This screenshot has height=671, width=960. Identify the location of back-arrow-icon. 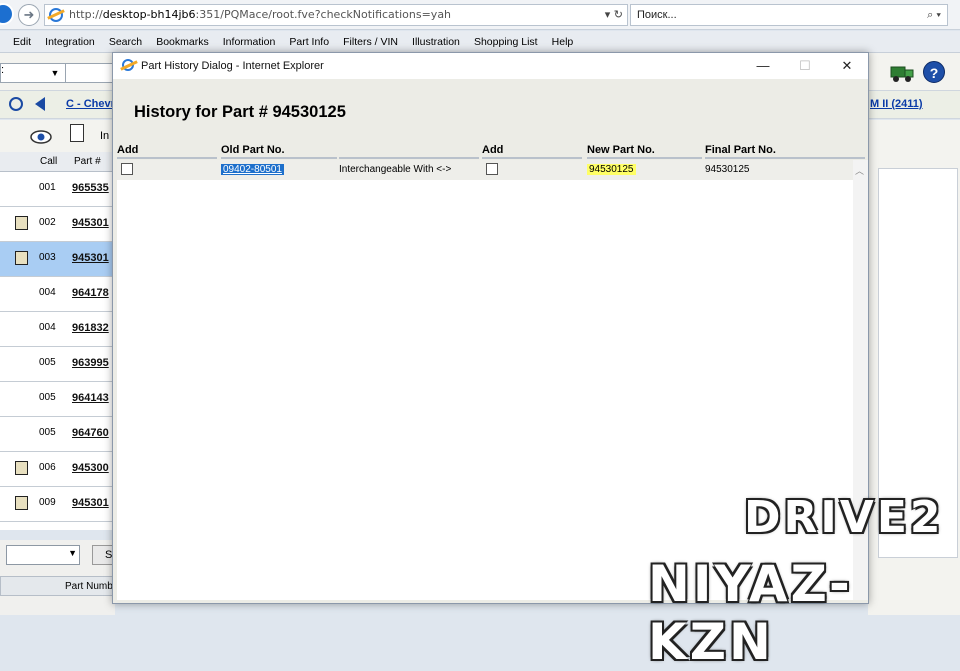
(40, 104).